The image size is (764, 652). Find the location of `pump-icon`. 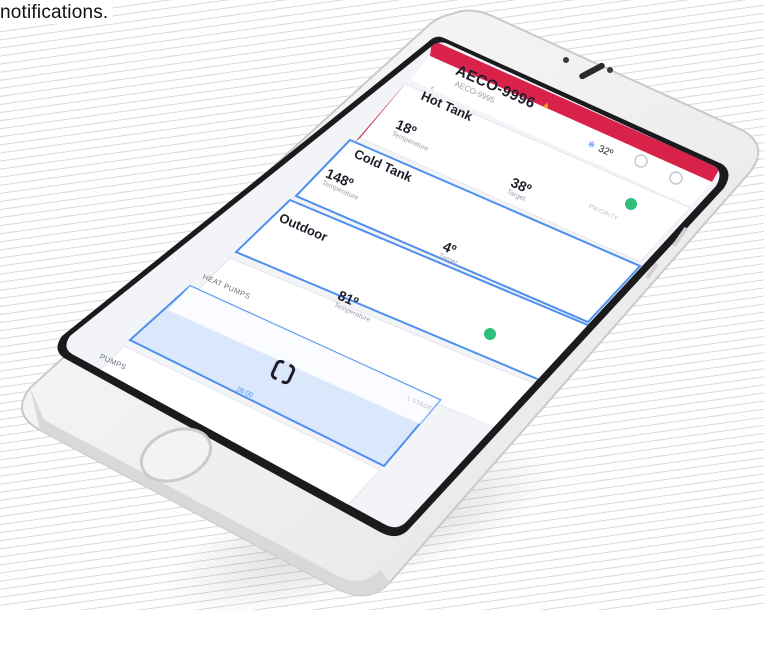

pump-icon is located at coordinates (284, 373).